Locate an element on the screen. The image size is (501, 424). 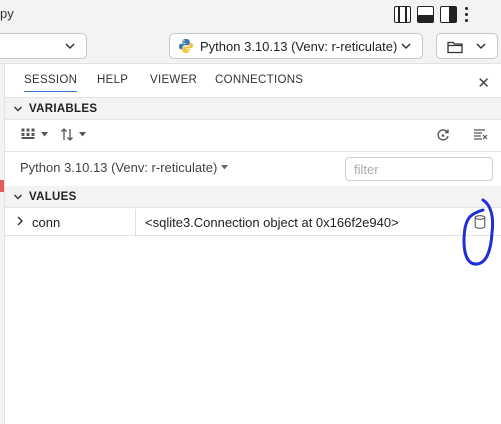
more-icon is located at coordinates (466, 14).